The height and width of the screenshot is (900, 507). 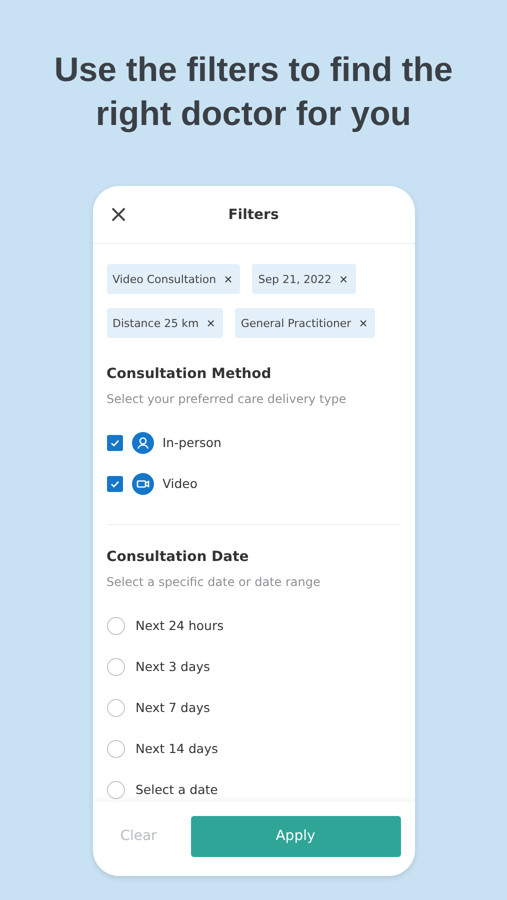 I want to click on chip-label: Sep 21, 2022, so click(x=295, y=279).